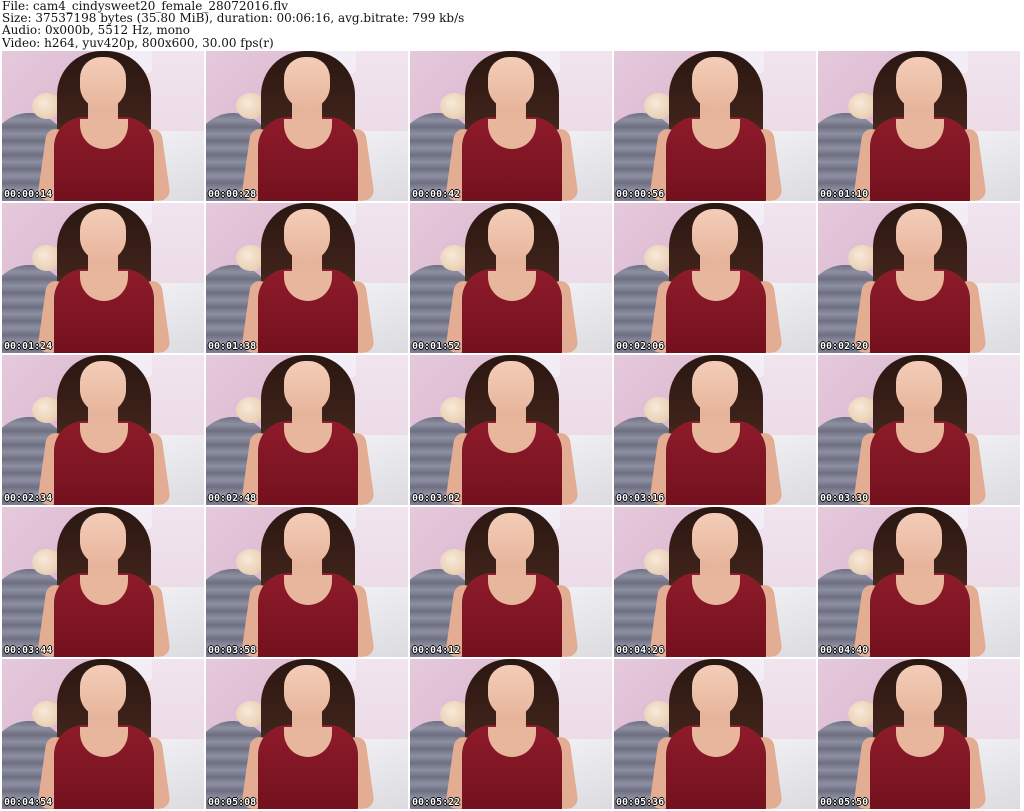 This screenshot has height=811, width=1024. Describe the element at coordinates (919, 278) in the screenshot. I see `video-thumbnail: 00:02:20` at that location.